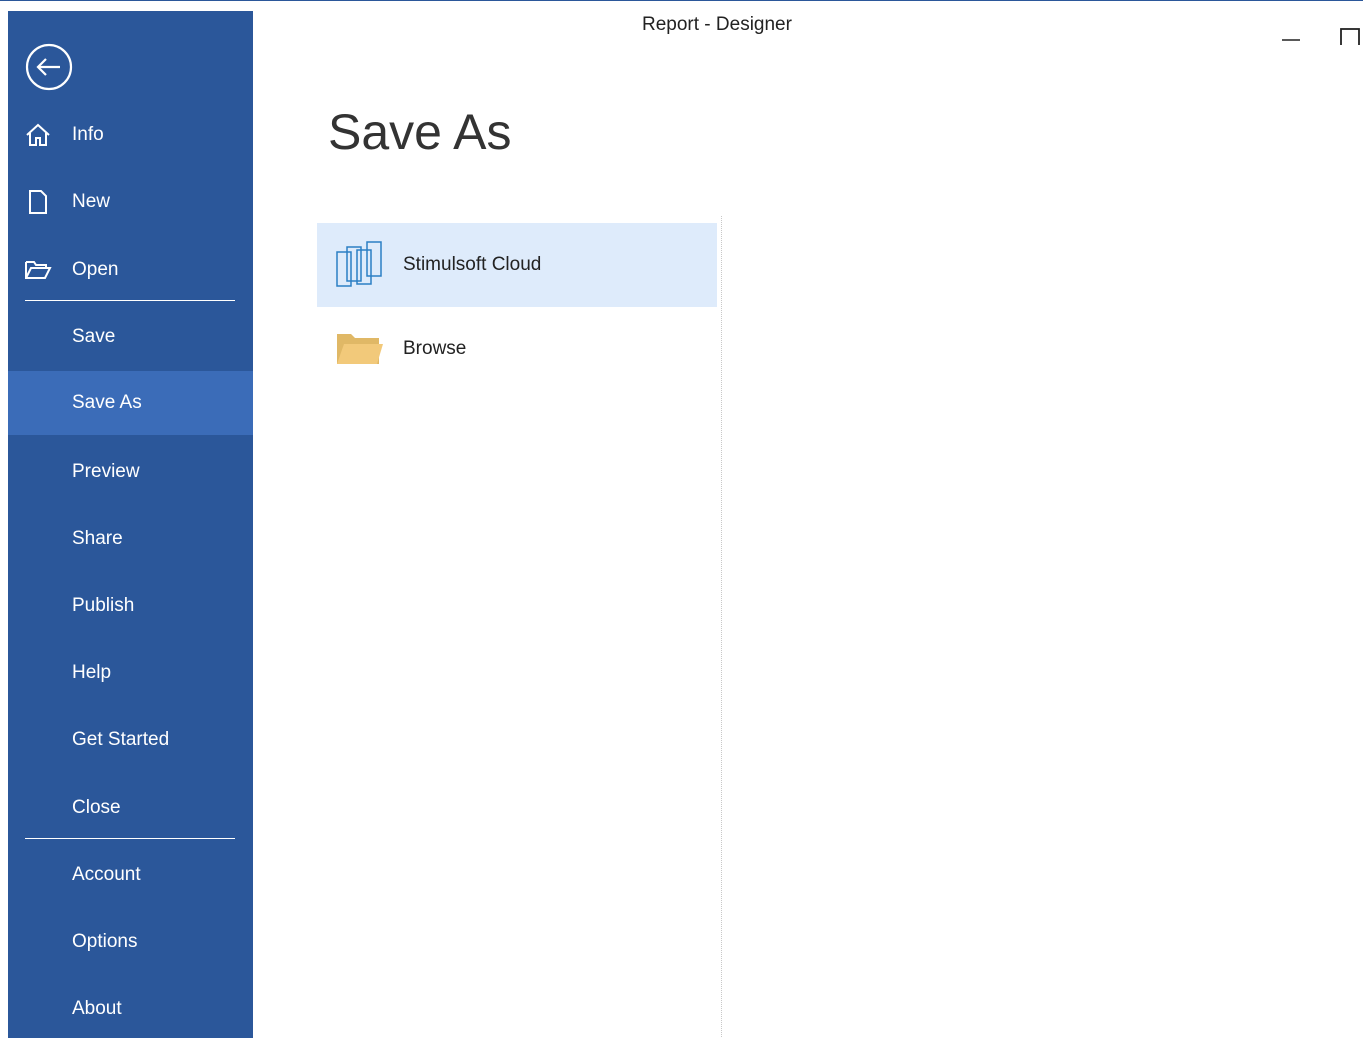 The image size is (1363, 1038). I want to click on back-arrow-icon, so click(49, 67).